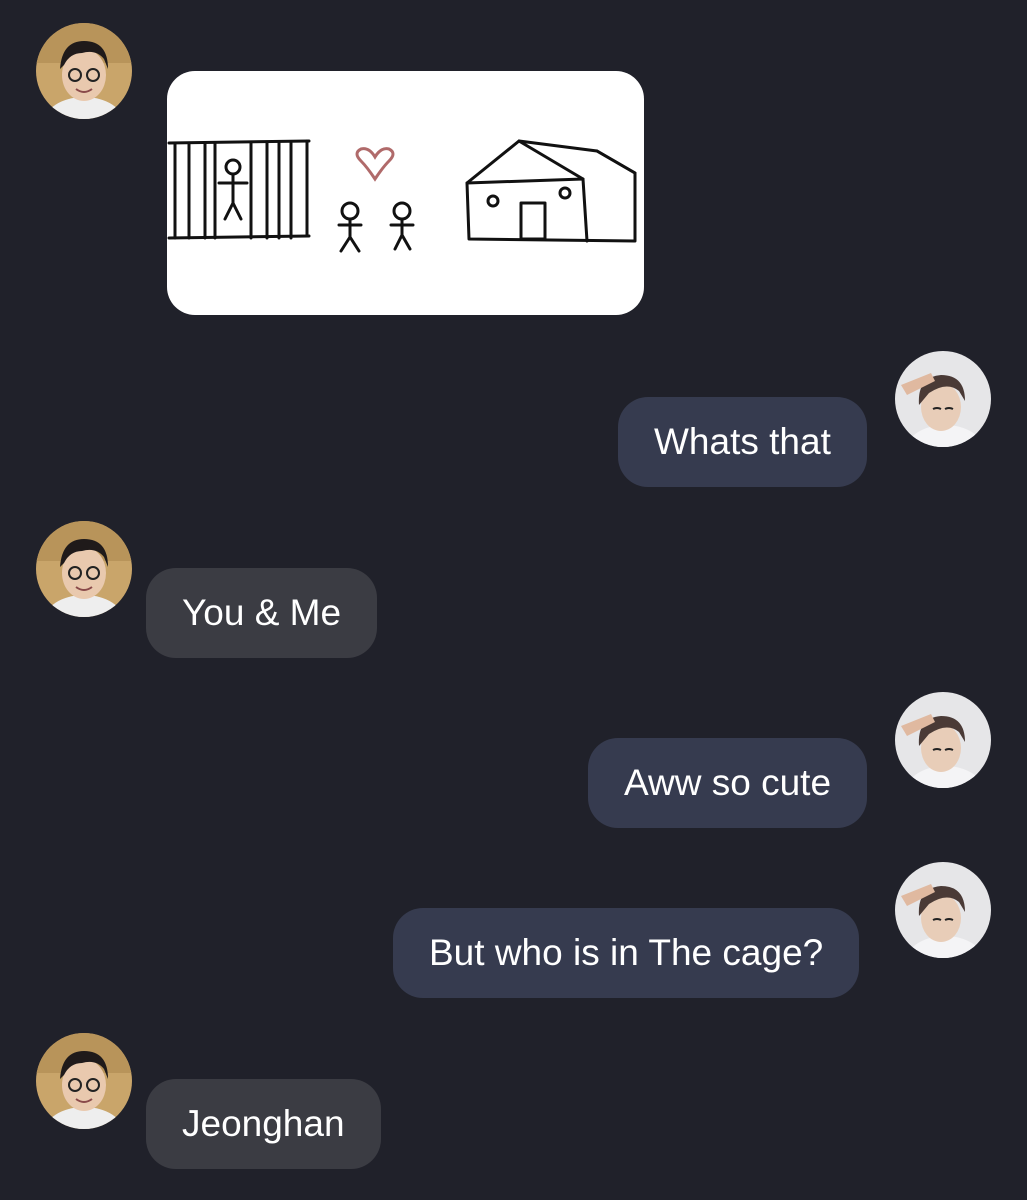  I want to click on message-text: Jeonghan, so click(263, 1123).